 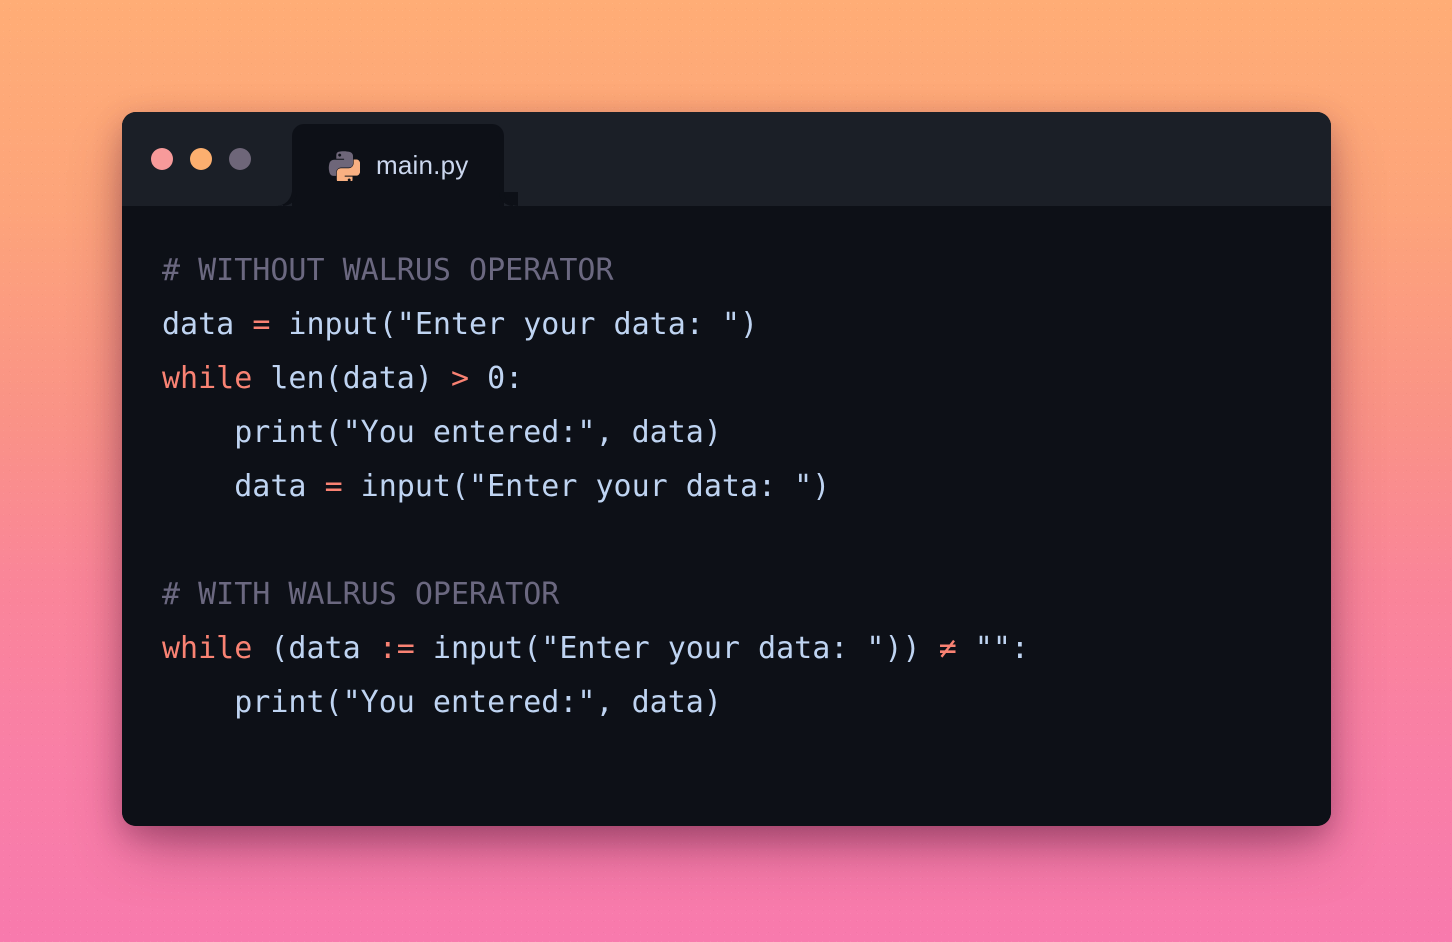 I want to click on code-line: # WITH WALRUS OPERATOR, so click(x=746, y=595).